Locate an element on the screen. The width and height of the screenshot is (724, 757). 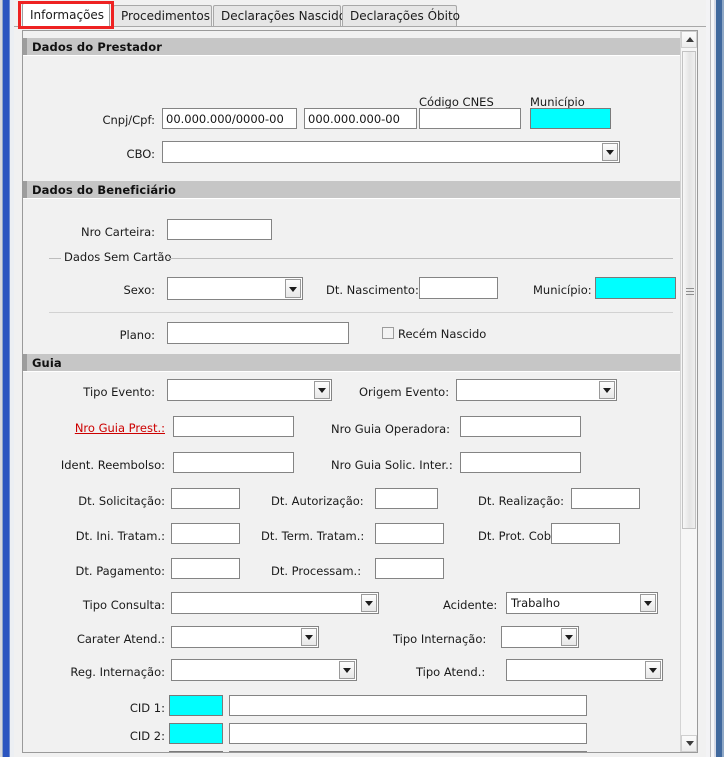
tipo-evento-select is located at coordinates (249, 390).